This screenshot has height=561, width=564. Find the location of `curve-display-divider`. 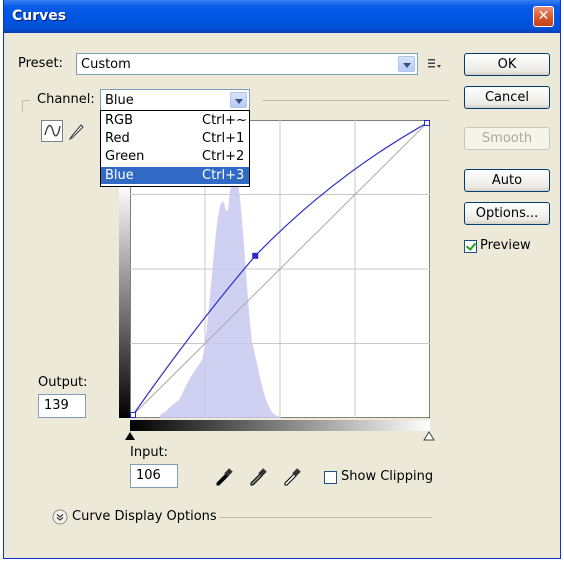

curve-display-divider is located at coordinates (325, 517).